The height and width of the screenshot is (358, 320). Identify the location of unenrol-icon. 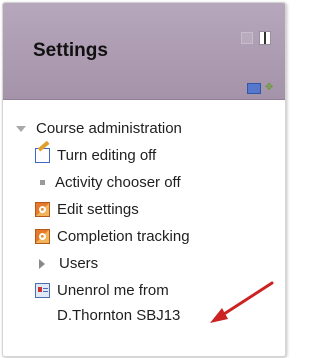
(42, 290).